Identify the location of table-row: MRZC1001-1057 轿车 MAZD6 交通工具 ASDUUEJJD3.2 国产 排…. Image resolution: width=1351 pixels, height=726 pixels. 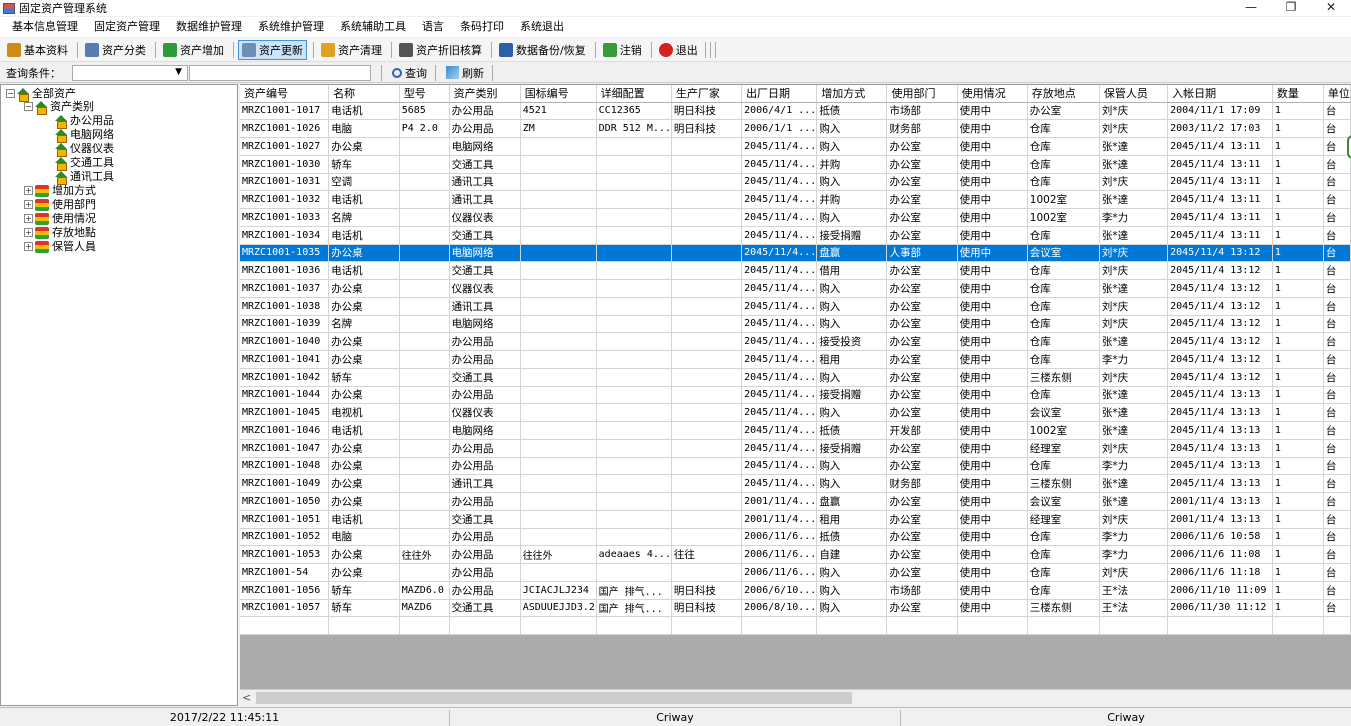
(795, 608).